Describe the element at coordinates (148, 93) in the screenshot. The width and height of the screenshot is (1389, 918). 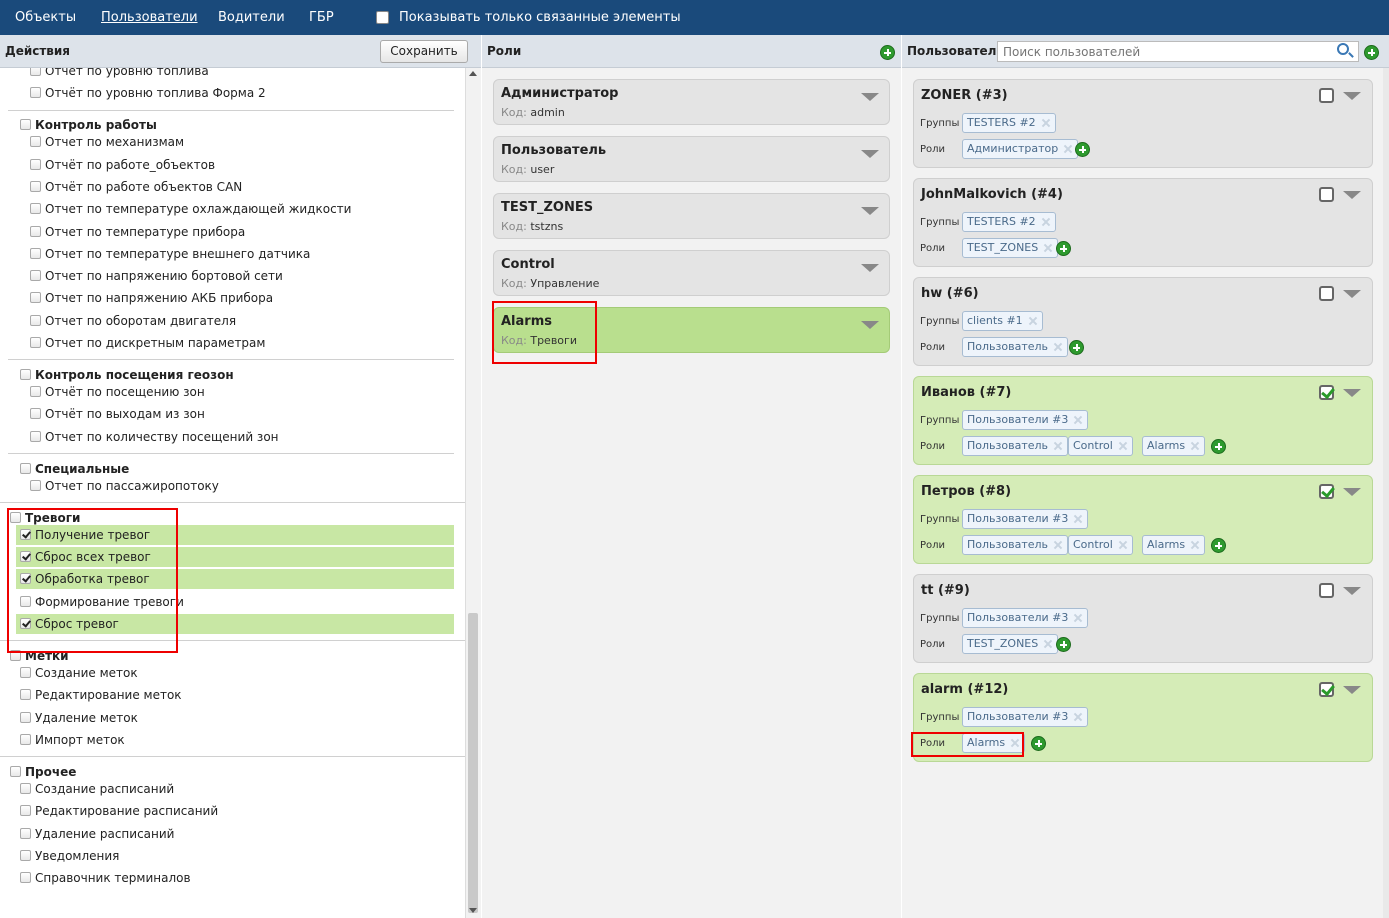
I see `action-item: Отчёт по уровню топлива Форма 2` at that location.